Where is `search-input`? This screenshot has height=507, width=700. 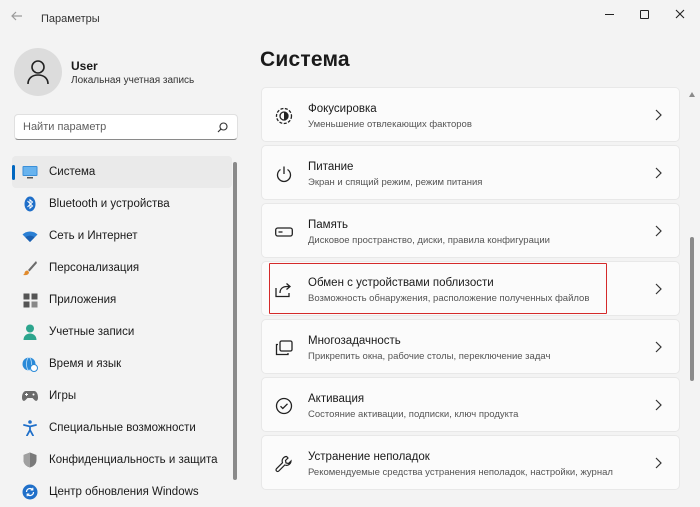
search-input is located at coordinates (118, 127).